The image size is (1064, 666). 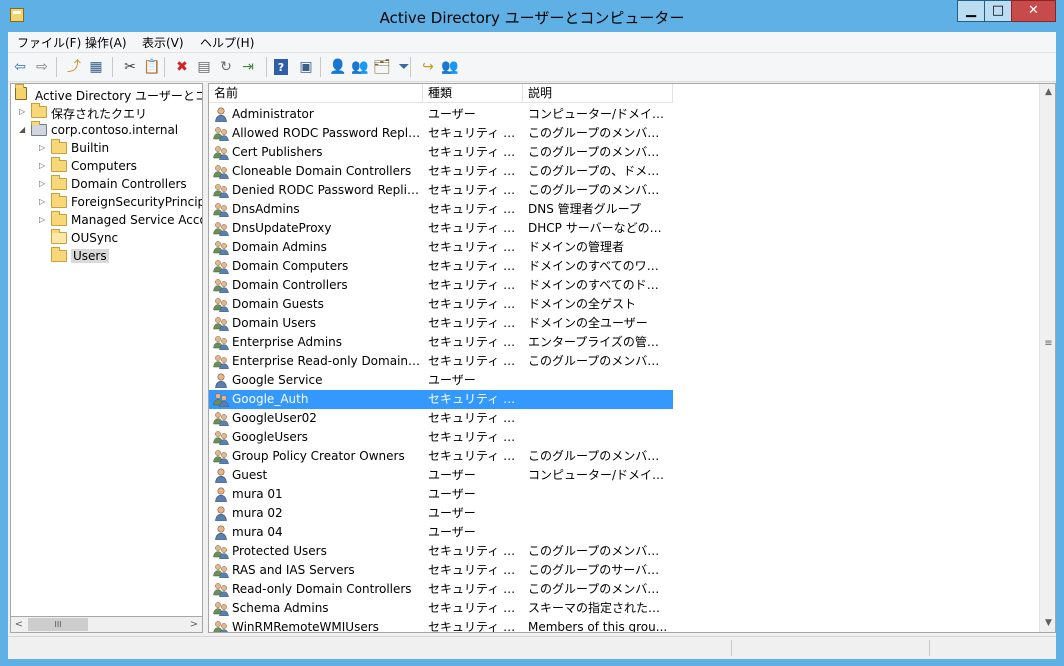 I want to click on tree-item: ▷ Builtin, so click(x=106, y=148).